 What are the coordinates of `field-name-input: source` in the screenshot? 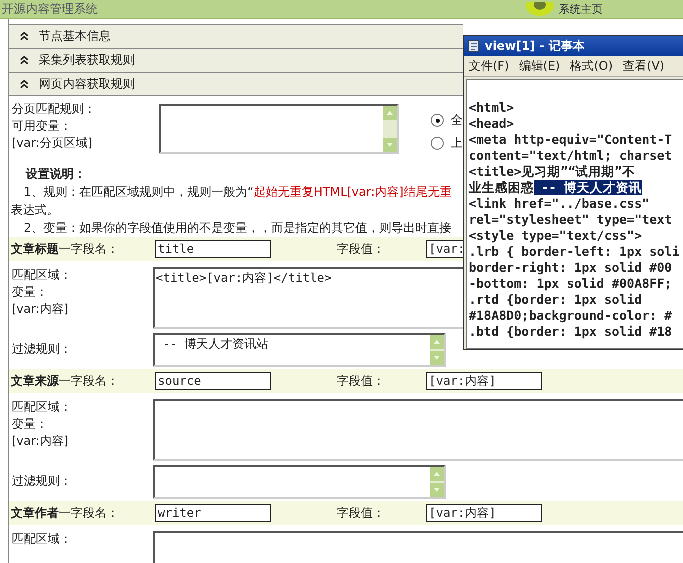 It's located at (213, 381).